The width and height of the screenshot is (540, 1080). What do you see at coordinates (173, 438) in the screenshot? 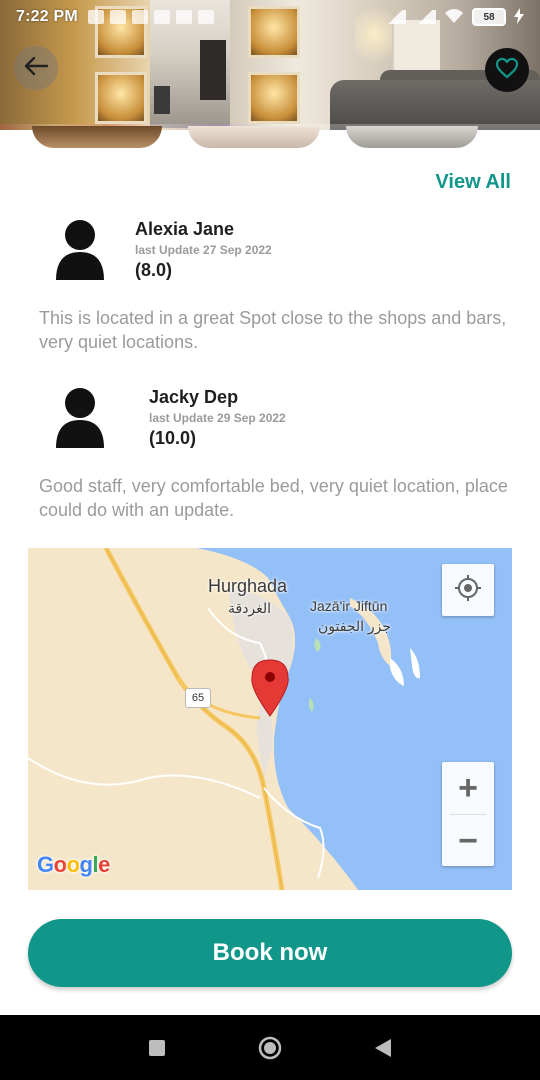
I see `review-score: (10.0)` at bounding box center [173, 438].